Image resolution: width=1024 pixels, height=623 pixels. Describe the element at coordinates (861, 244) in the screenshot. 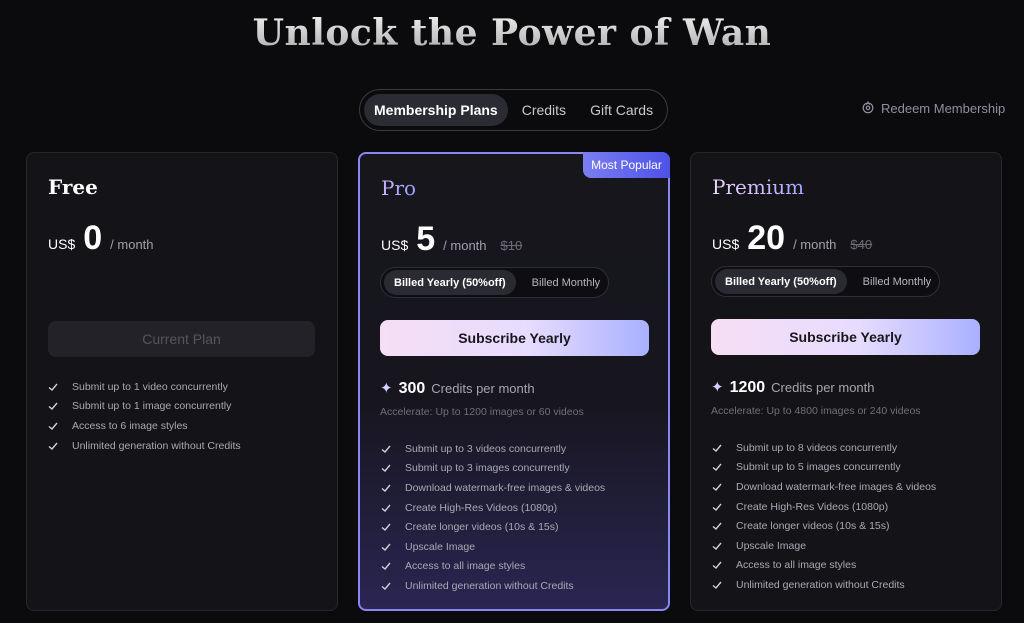

I see `original-price: $40` at that location.